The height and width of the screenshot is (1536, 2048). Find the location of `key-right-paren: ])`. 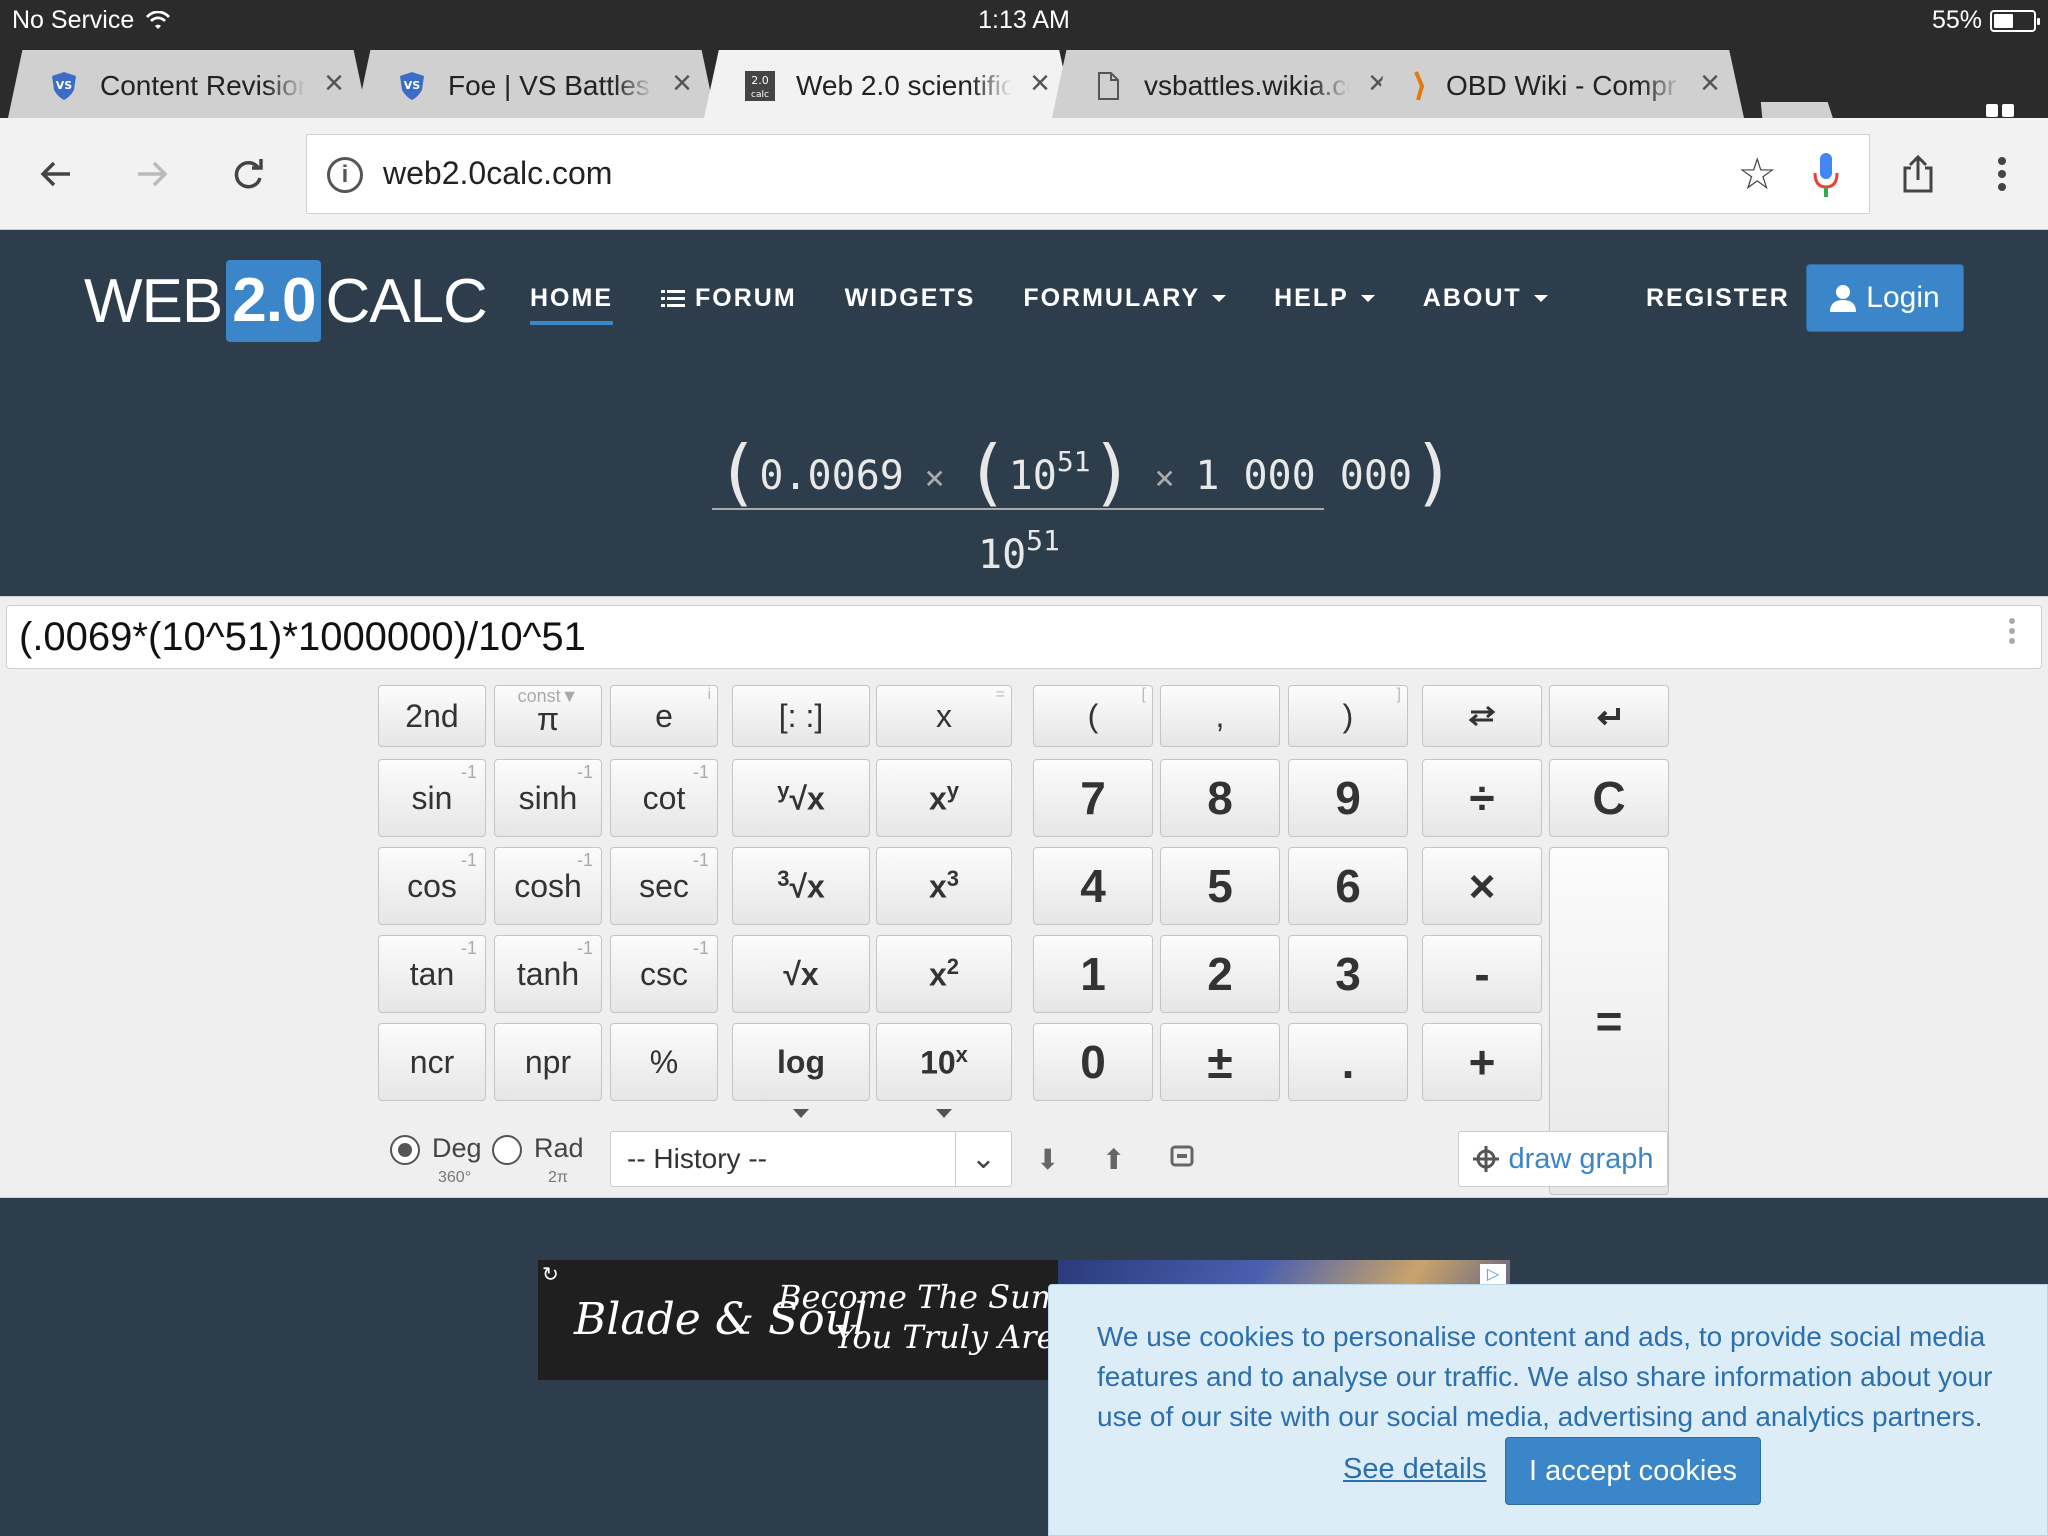

key-right-paren: ]) is located at coordinates (1348, 716).